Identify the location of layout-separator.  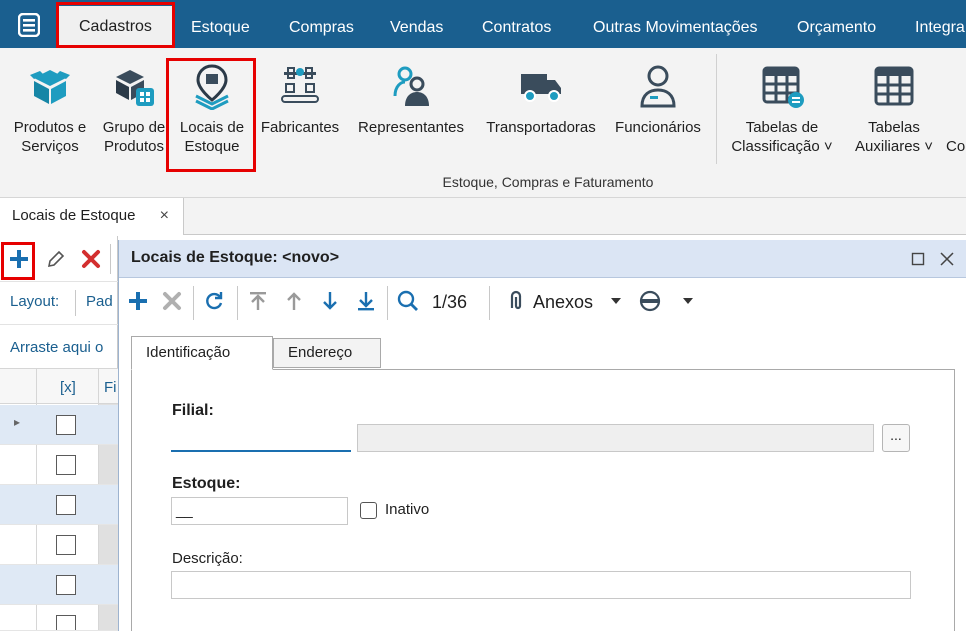
(75, 303).